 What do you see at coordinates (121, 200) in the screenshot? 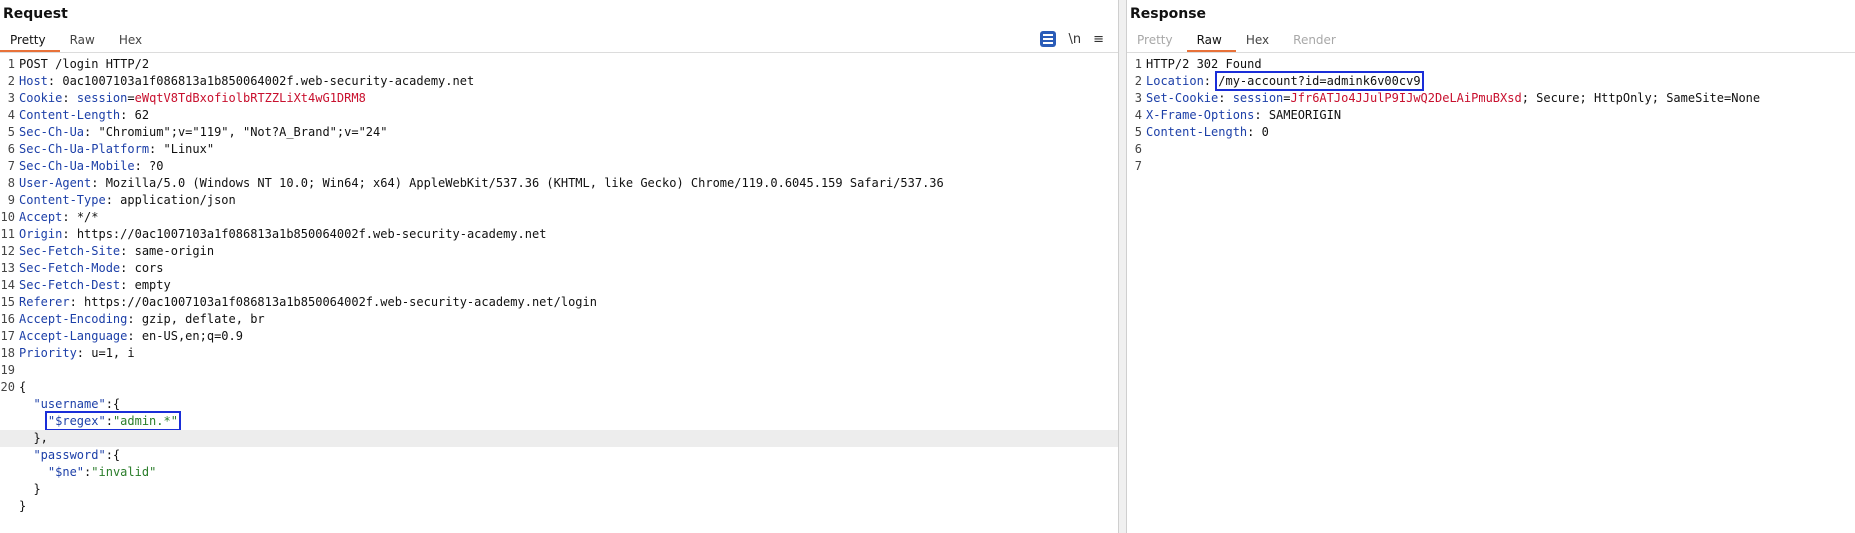
I see `request-line: 9 Content-Type: application/json` at bounding box center [121, 200].